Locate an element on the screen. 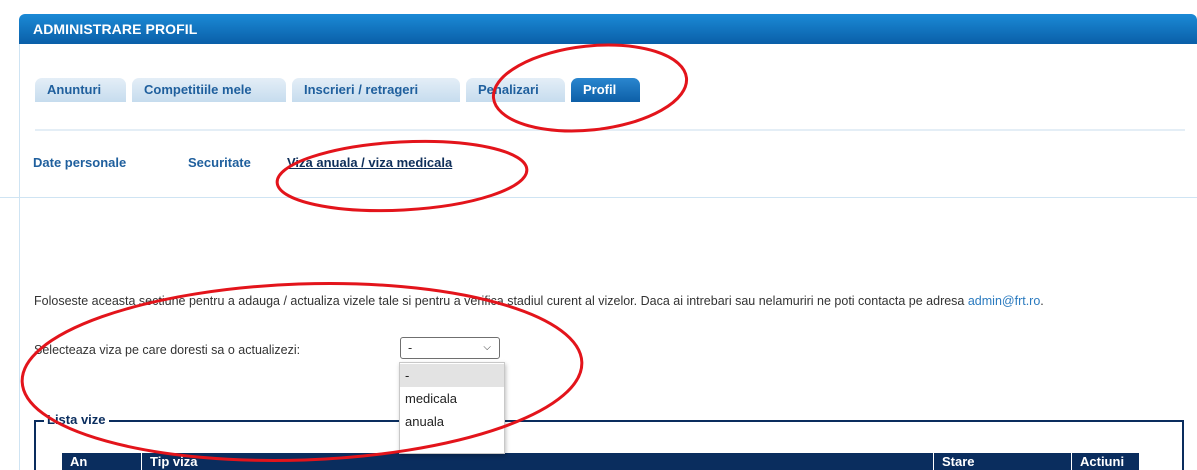  tab-competitiile-mele: Competitiile mele is located at coordinates (209, 90).